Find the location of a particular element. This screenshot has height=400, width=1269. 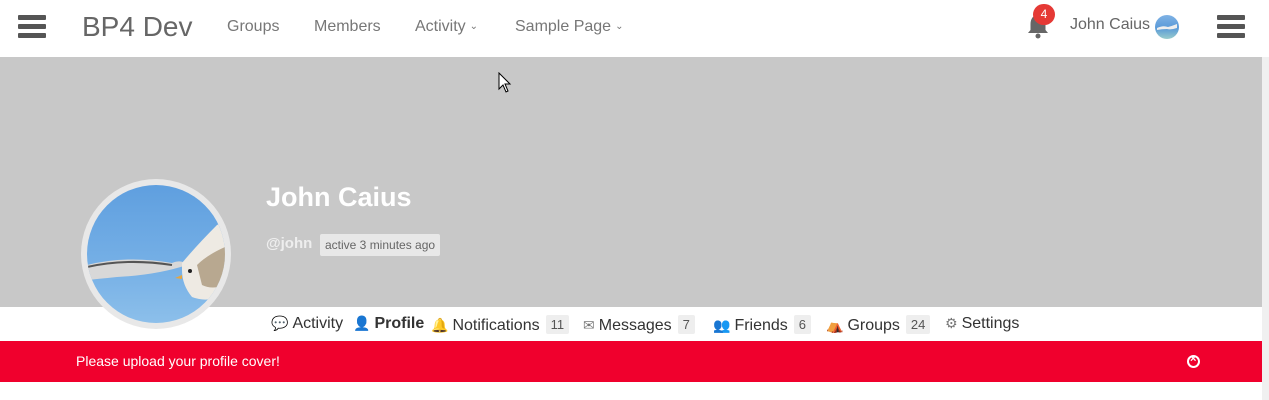

groups-icon: ⛺ is located at coordinates (835, 325).